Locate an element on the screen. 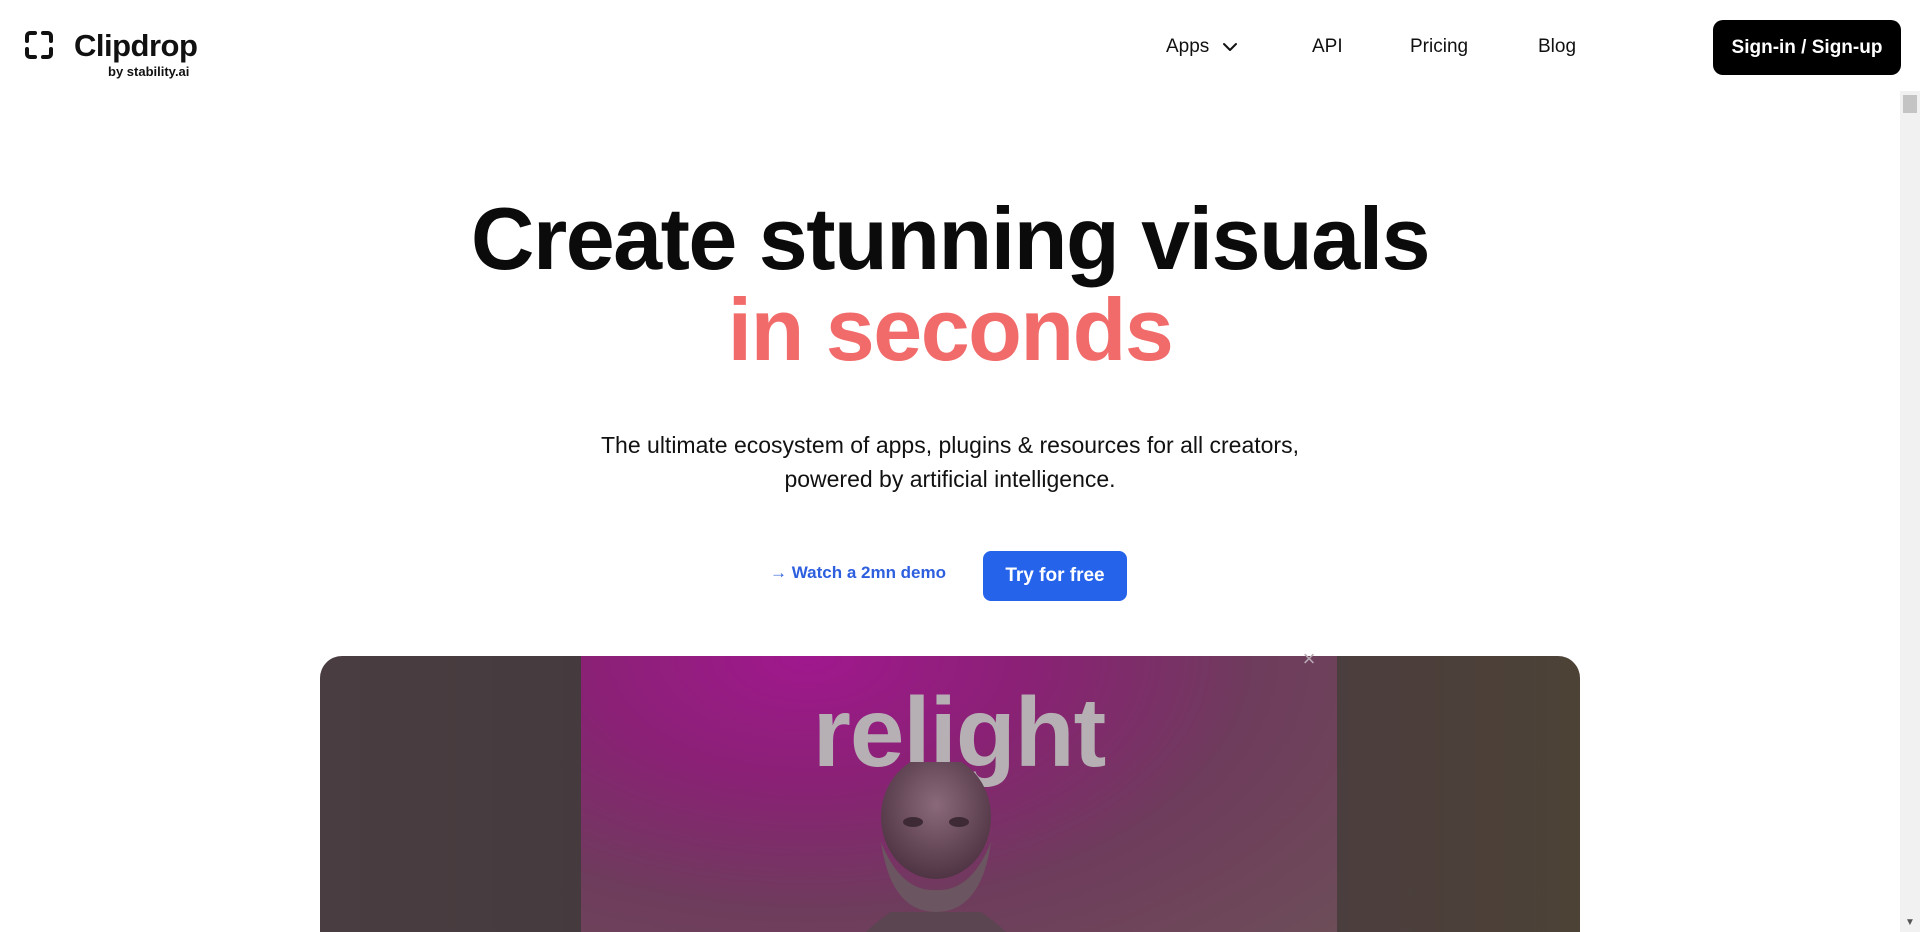 This screenshot has height=932, width=1920. clipdrop-corners-icon is located at coordinates (39, 45).